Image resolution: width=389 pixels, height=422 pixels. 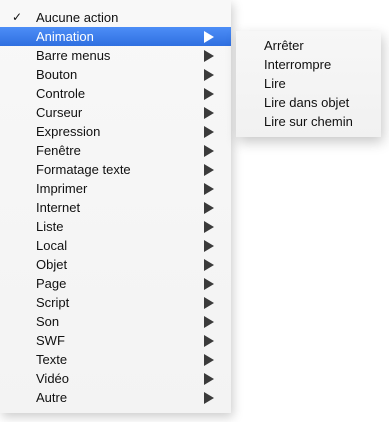 I want to click on menu-item-label: SWF, so click(x=50, y=340).